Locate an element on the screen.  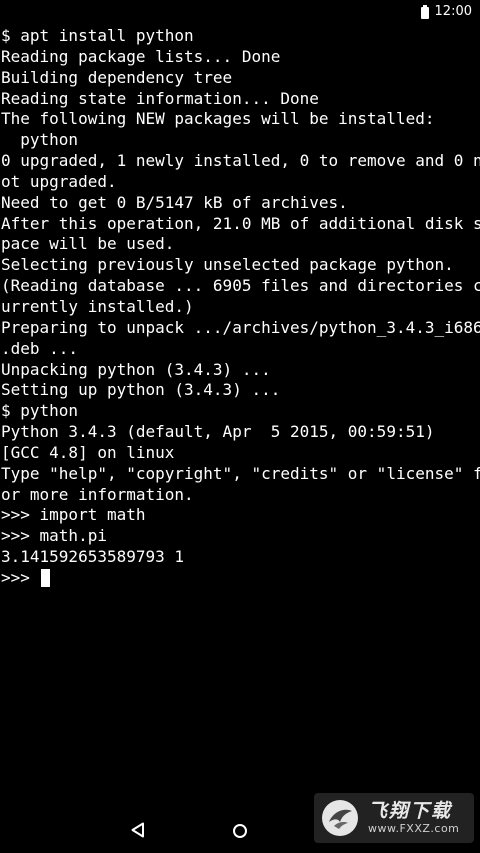
terminal-line: Building dependency tree is located at coordinates (117, 77).